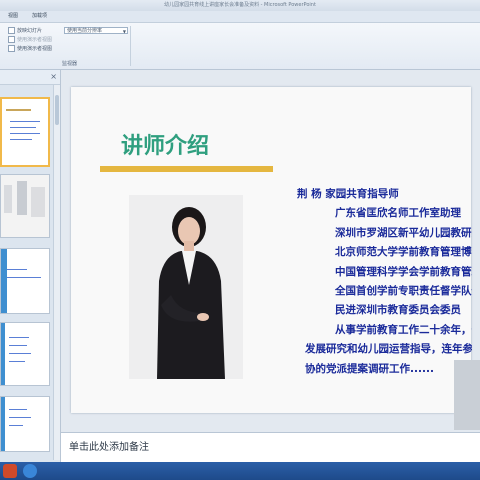  Describe the element at coordinates (25, 30) in the screenshot. I see `ribbon-option-1: 放映幻灯片` at that location.